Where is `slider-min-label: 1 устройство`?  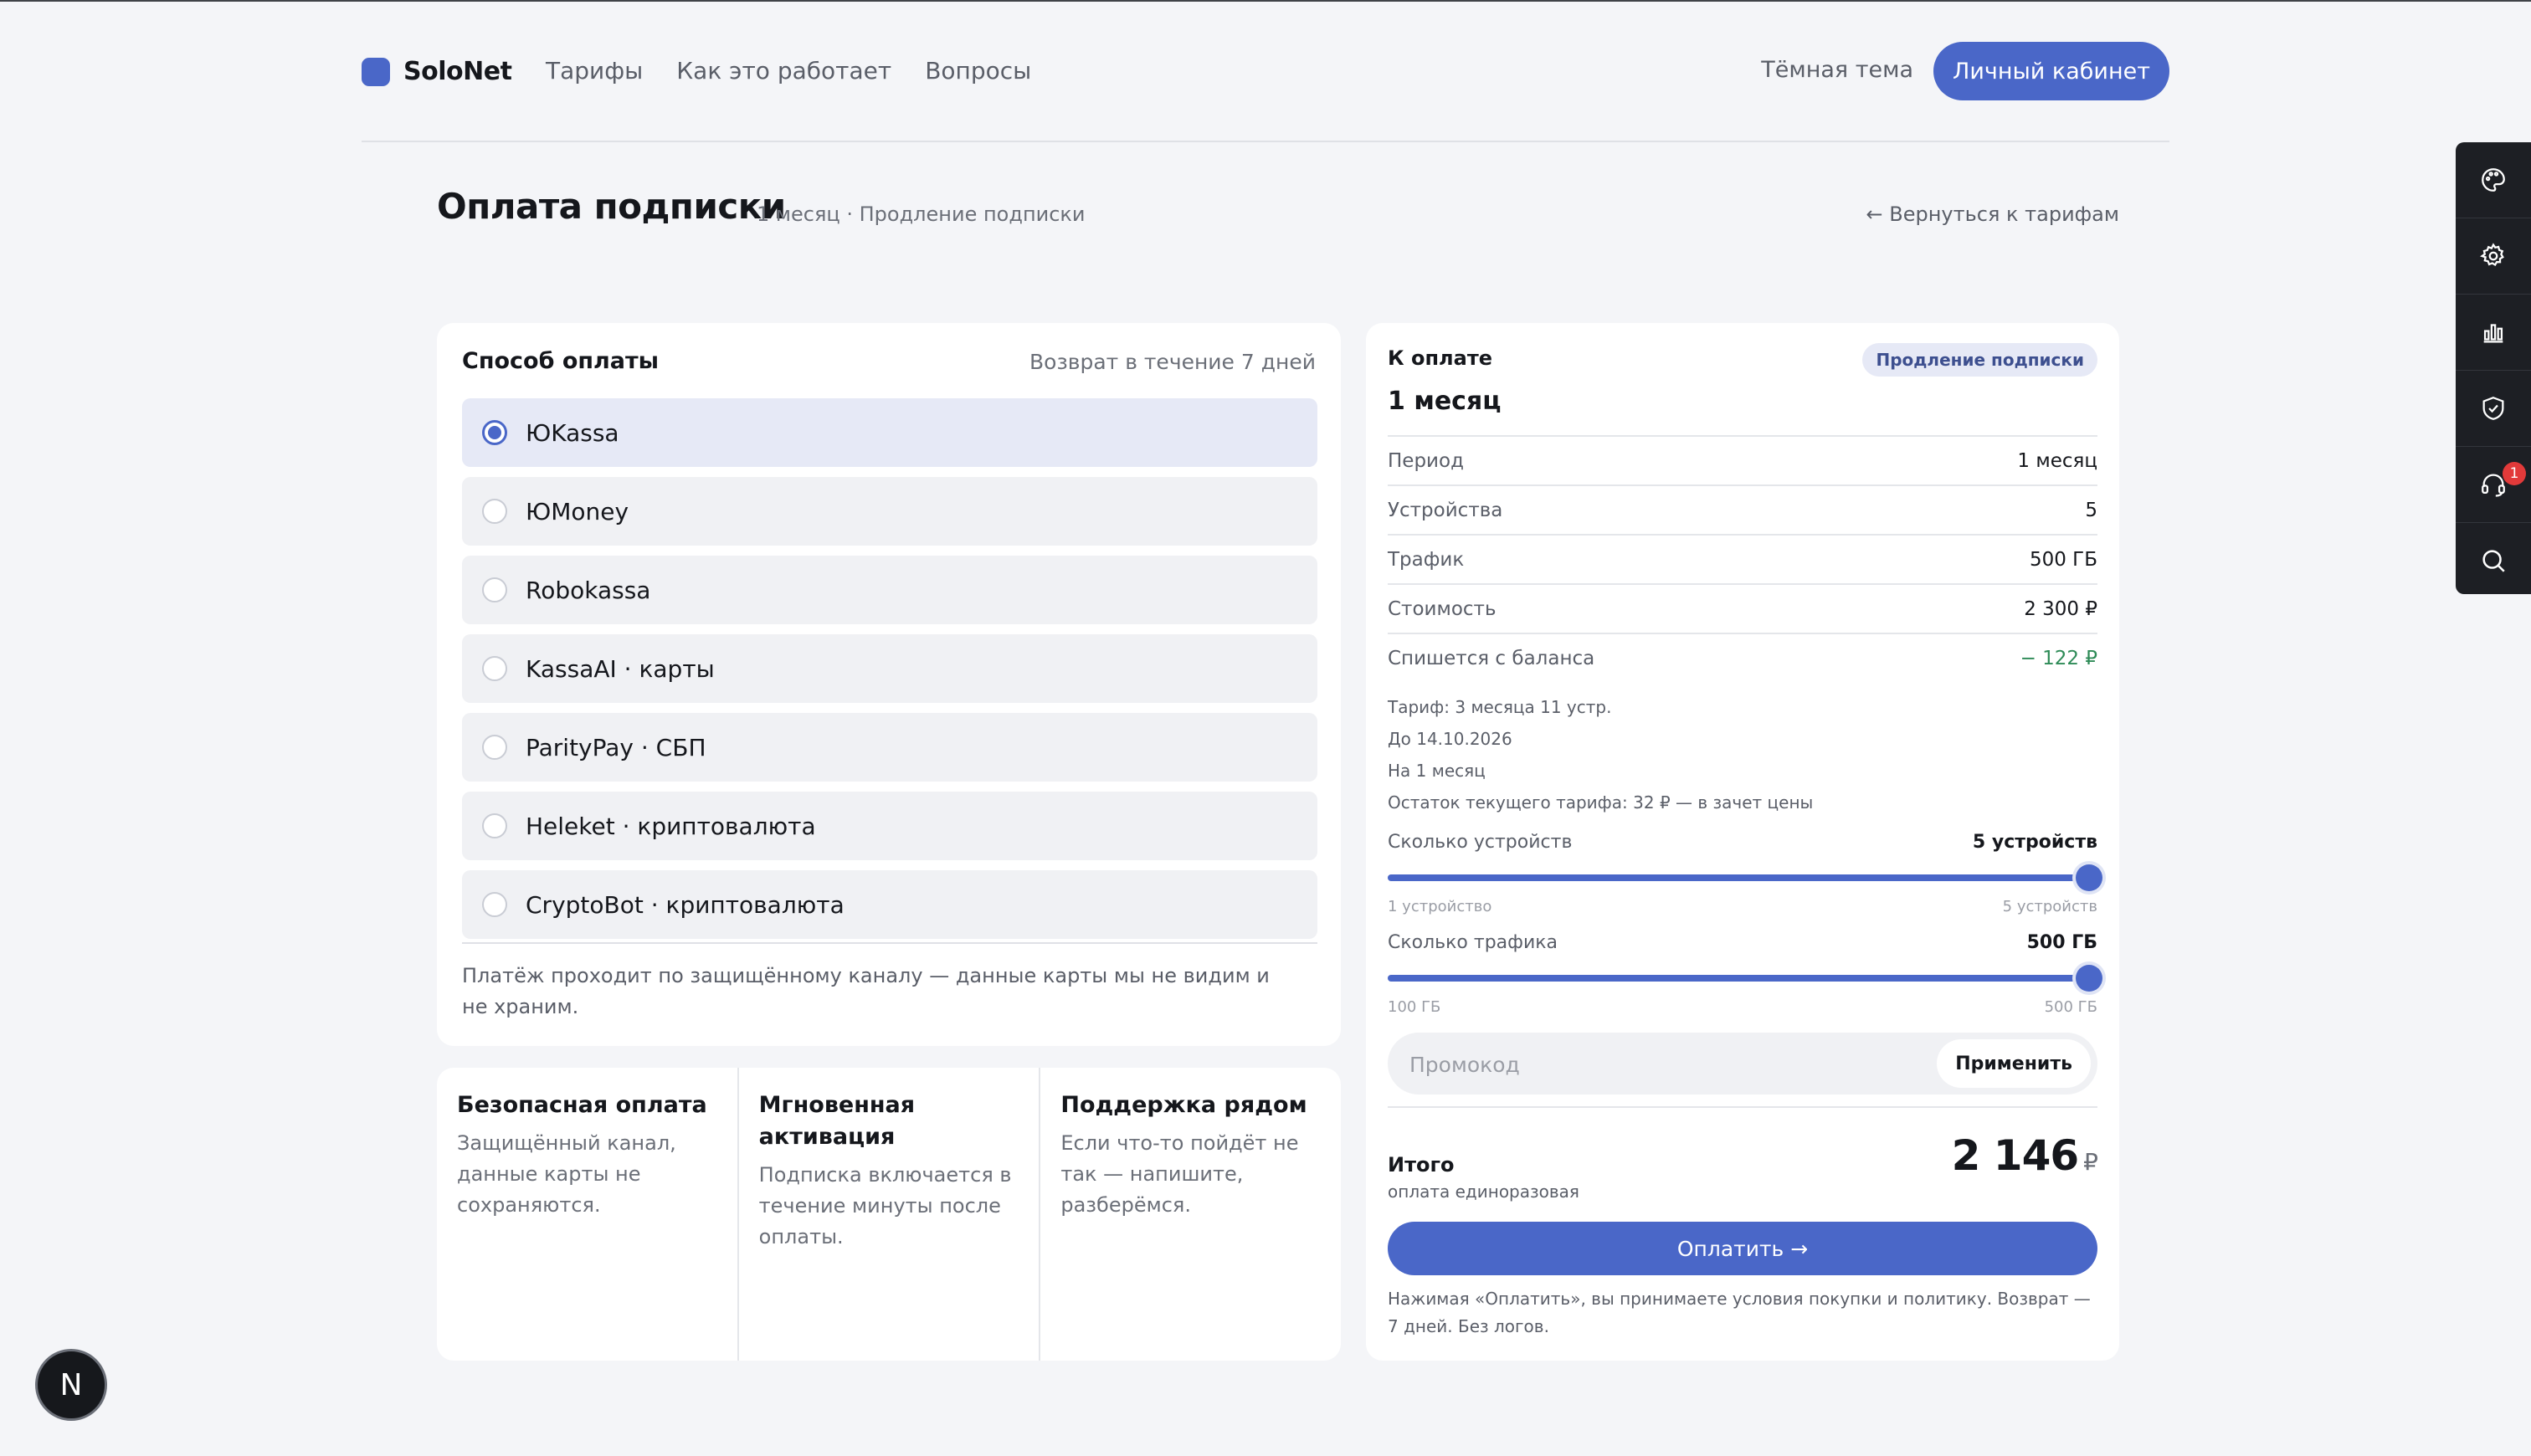
slider-min-label: 1 устройство is located at coordinates (1440, 906).